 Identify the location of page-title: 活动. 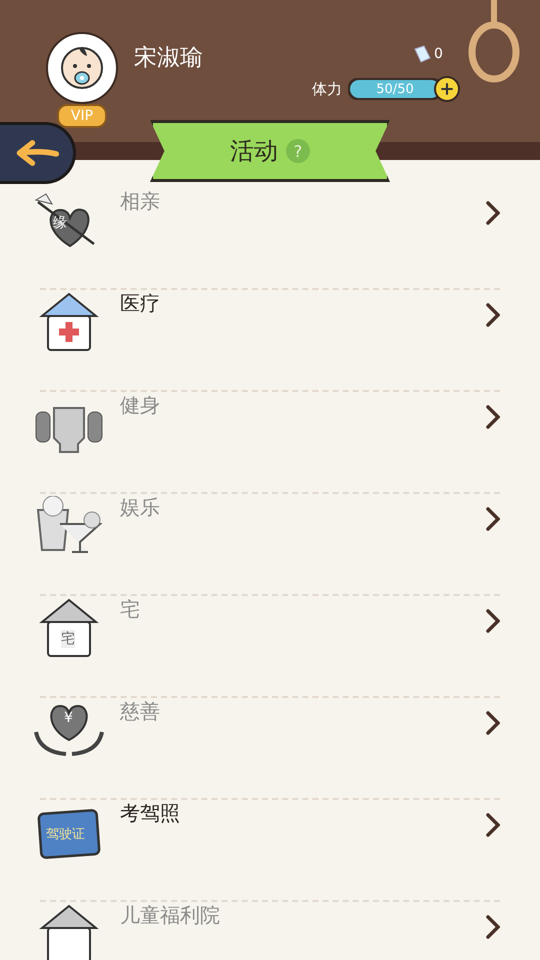
(254, 151).